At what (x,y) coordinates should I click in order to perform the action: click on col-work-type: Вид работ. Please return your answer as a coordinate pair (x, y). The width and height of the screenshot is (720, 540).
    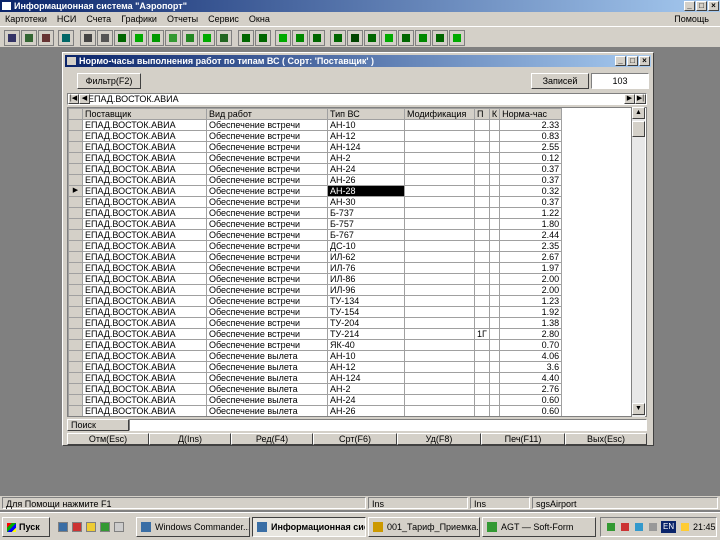
    Looking at the image, I should click on (267, 114).